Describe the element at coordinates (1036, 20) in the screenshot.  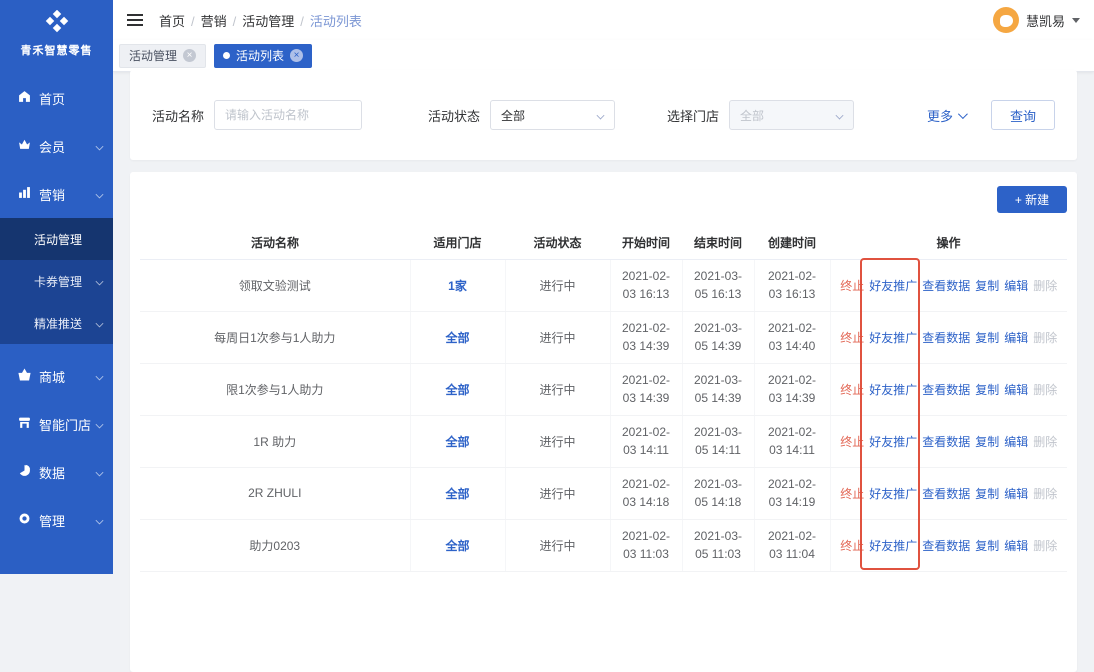
I see `user-menu: 慧凯易` at that location.